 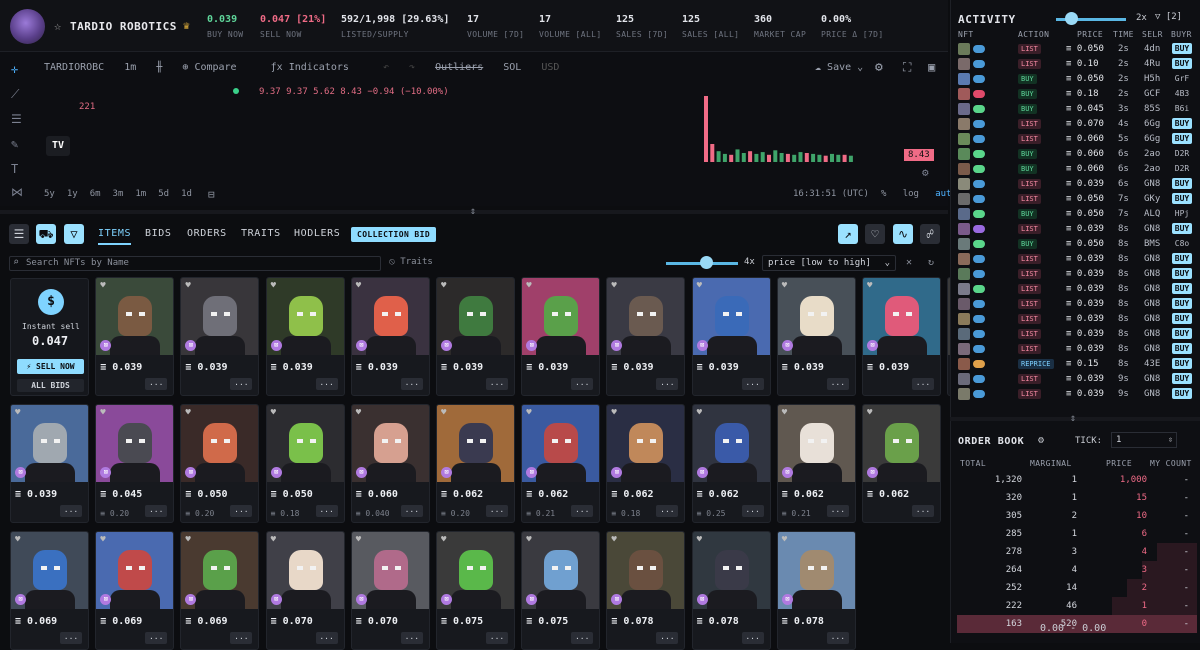 What do you see at coordinates (1152, 94) in the screenshot?
I see `activity-seller: GCF` at bounding box center [1152, 94].